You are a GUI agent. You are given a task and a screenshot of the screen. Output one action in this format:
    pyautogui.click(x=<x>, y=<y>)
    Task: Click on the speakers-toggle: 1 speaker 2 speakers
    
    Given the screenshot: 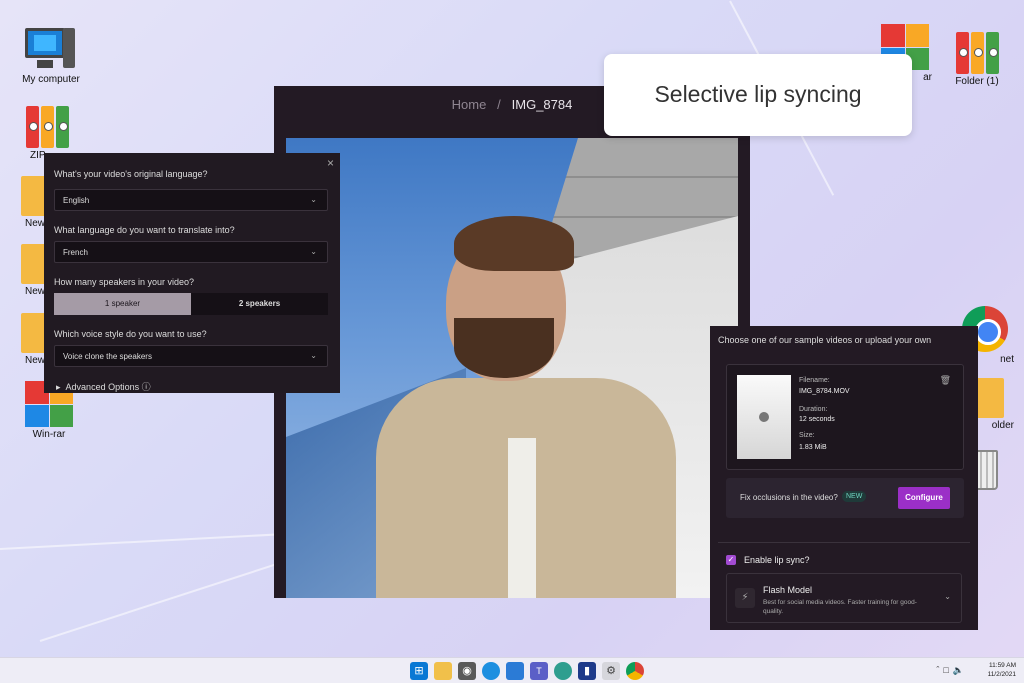 What is the action you would take?
    pyautogui.click(x=191, y=304)
    